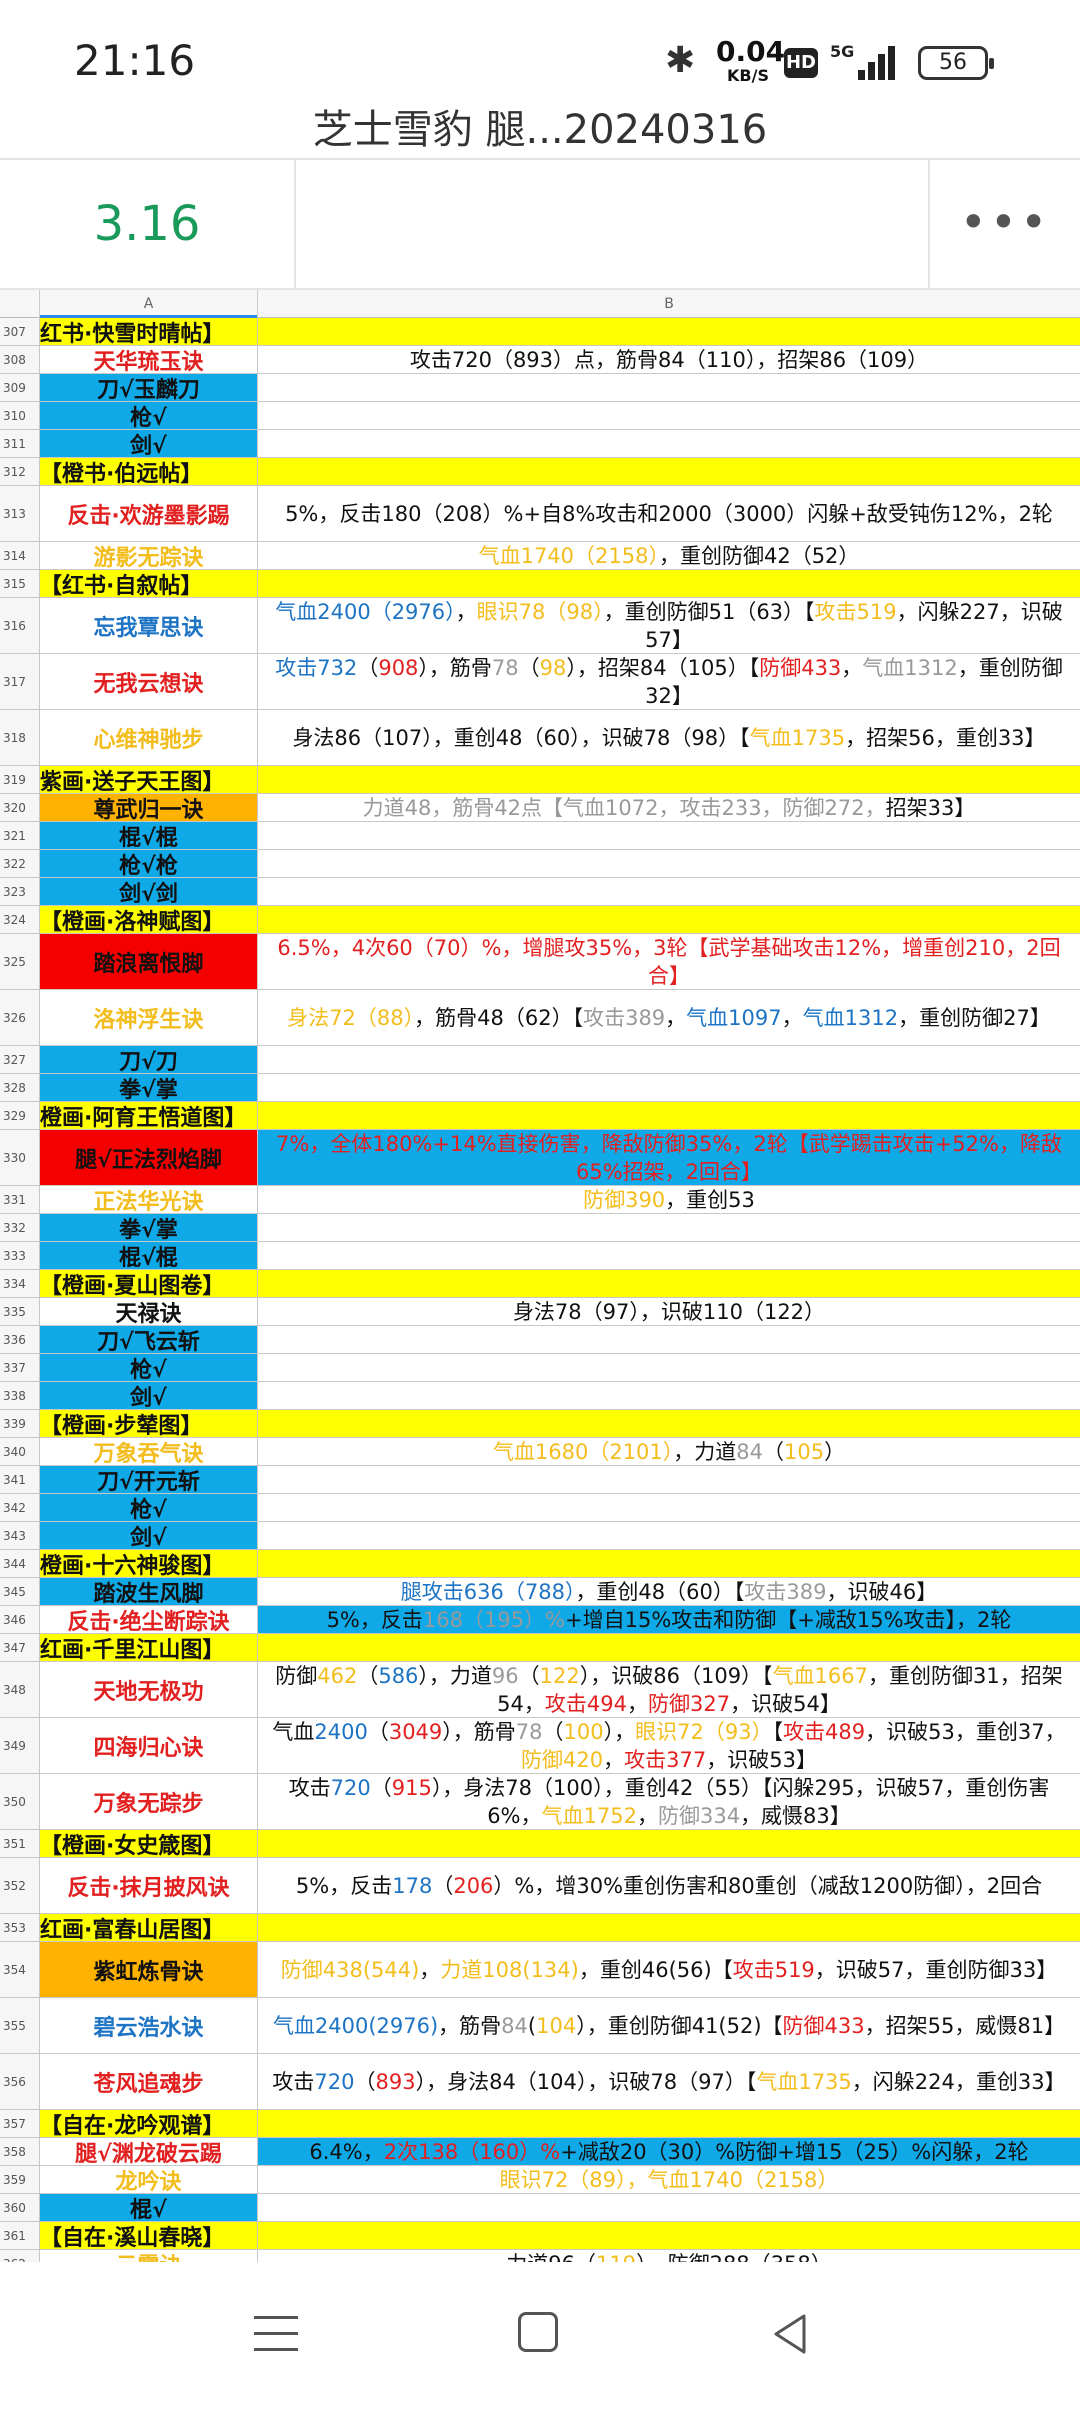 This screenshot has width=1080, height=2414. What do you see at coordinates (149, 2179) in the screenshot?
I see `cell-a: 龙吟诀` at bounding box center [149, 2179].